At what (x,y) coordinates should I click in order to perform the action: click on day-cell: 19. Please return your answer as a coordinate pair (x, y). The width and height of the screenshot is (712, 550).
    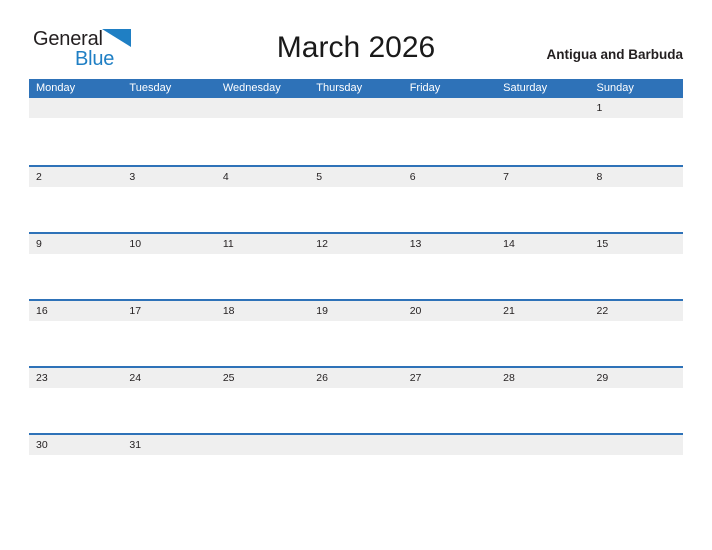
    Looking at the image, I should click on (356, 333).